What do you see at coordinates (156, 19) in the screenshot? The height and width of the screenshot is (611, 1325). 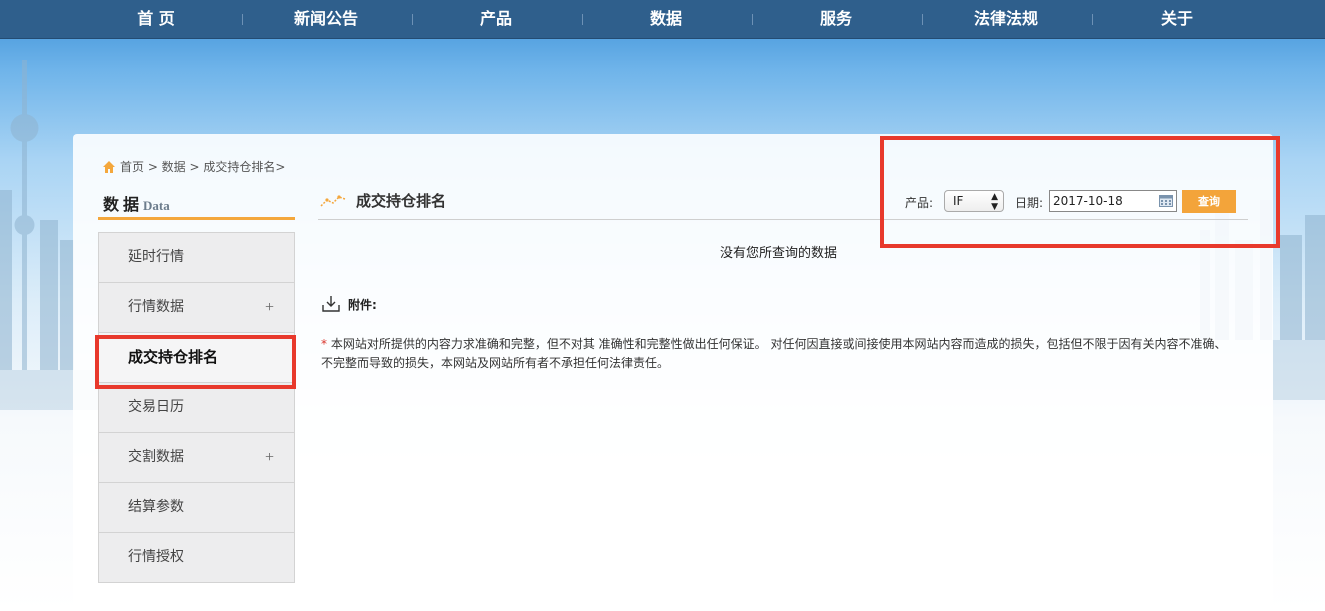 I see `nav-home: 首 页` at bounding box center [156, 19].